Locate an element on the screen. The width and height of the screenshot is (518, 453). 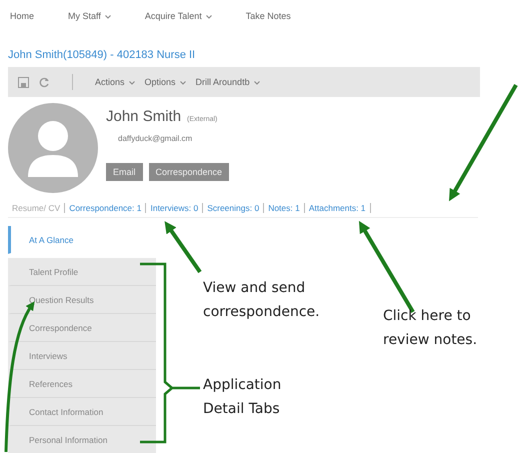
count-link: Correspondence: 1 is located at coordinates (105, 208).